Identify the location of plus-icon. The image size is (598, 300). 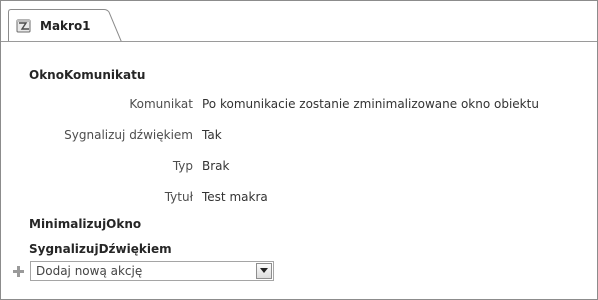
(18, 271).